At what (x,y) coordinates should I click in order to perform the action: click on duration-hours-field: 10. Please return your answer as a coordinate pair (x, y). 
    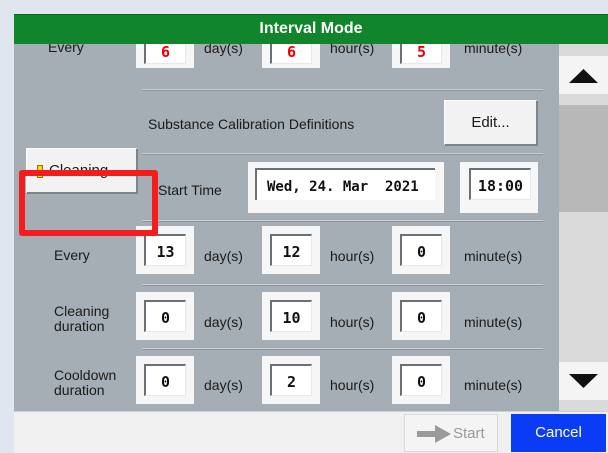
    Looking at the image, I should click on (291, 316).